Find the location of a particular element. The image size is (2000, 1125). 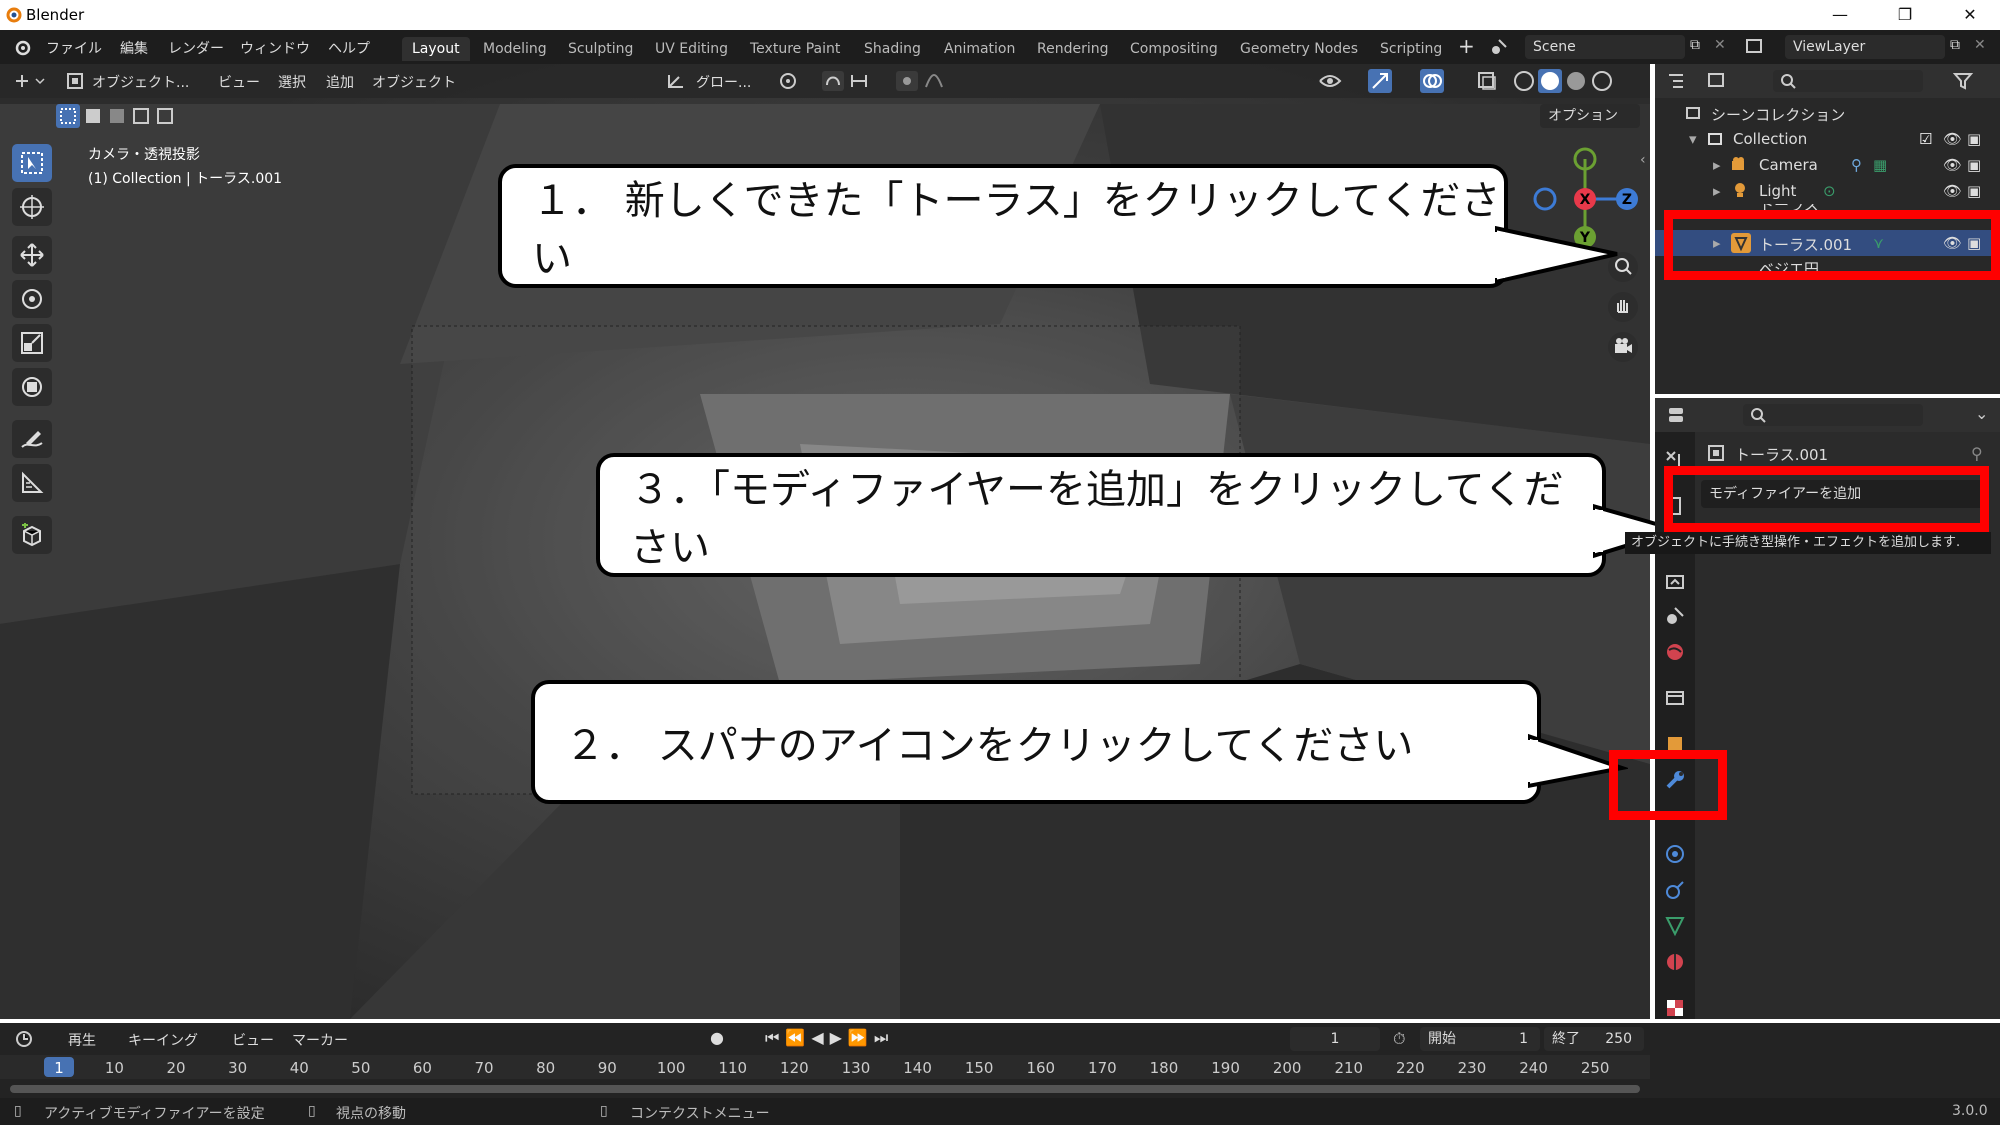

outliner-collection: ▾ Collection ☑ 👁 ▣ is located at coordinates (1827, 139).